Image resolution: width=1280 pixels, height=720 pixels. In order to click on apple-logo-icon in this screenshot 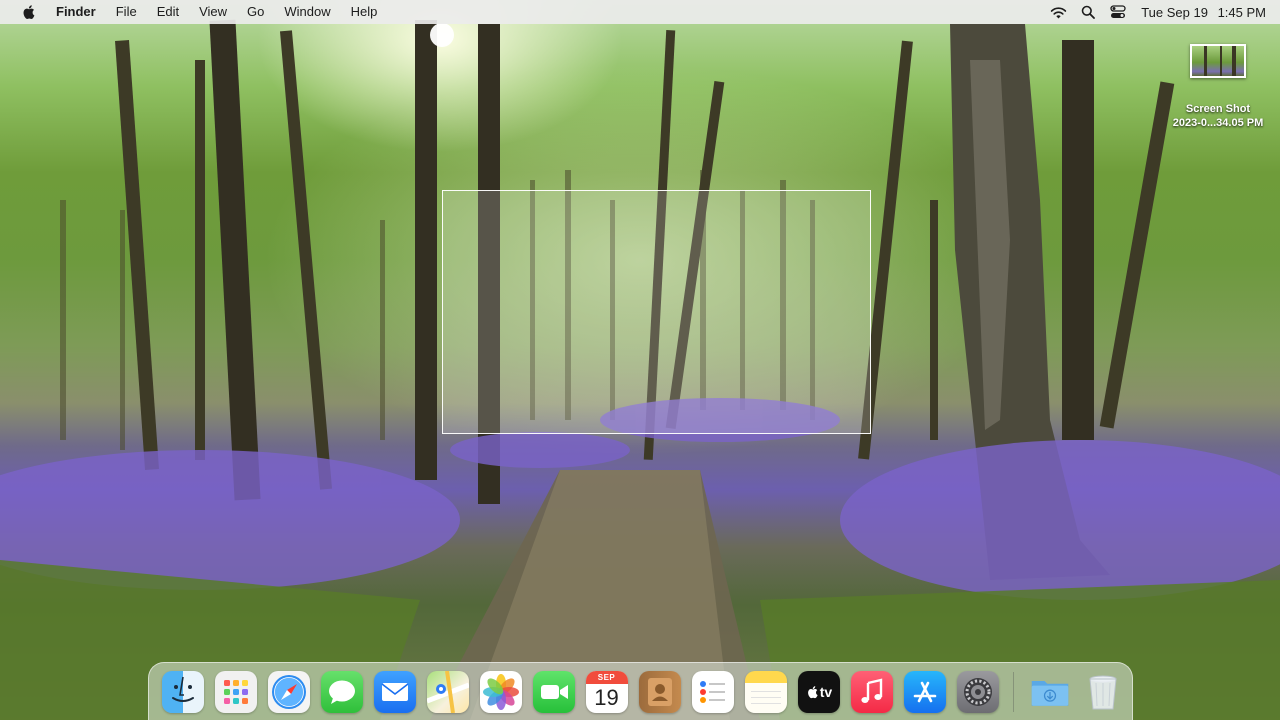, I will do `click(28, 12)`.